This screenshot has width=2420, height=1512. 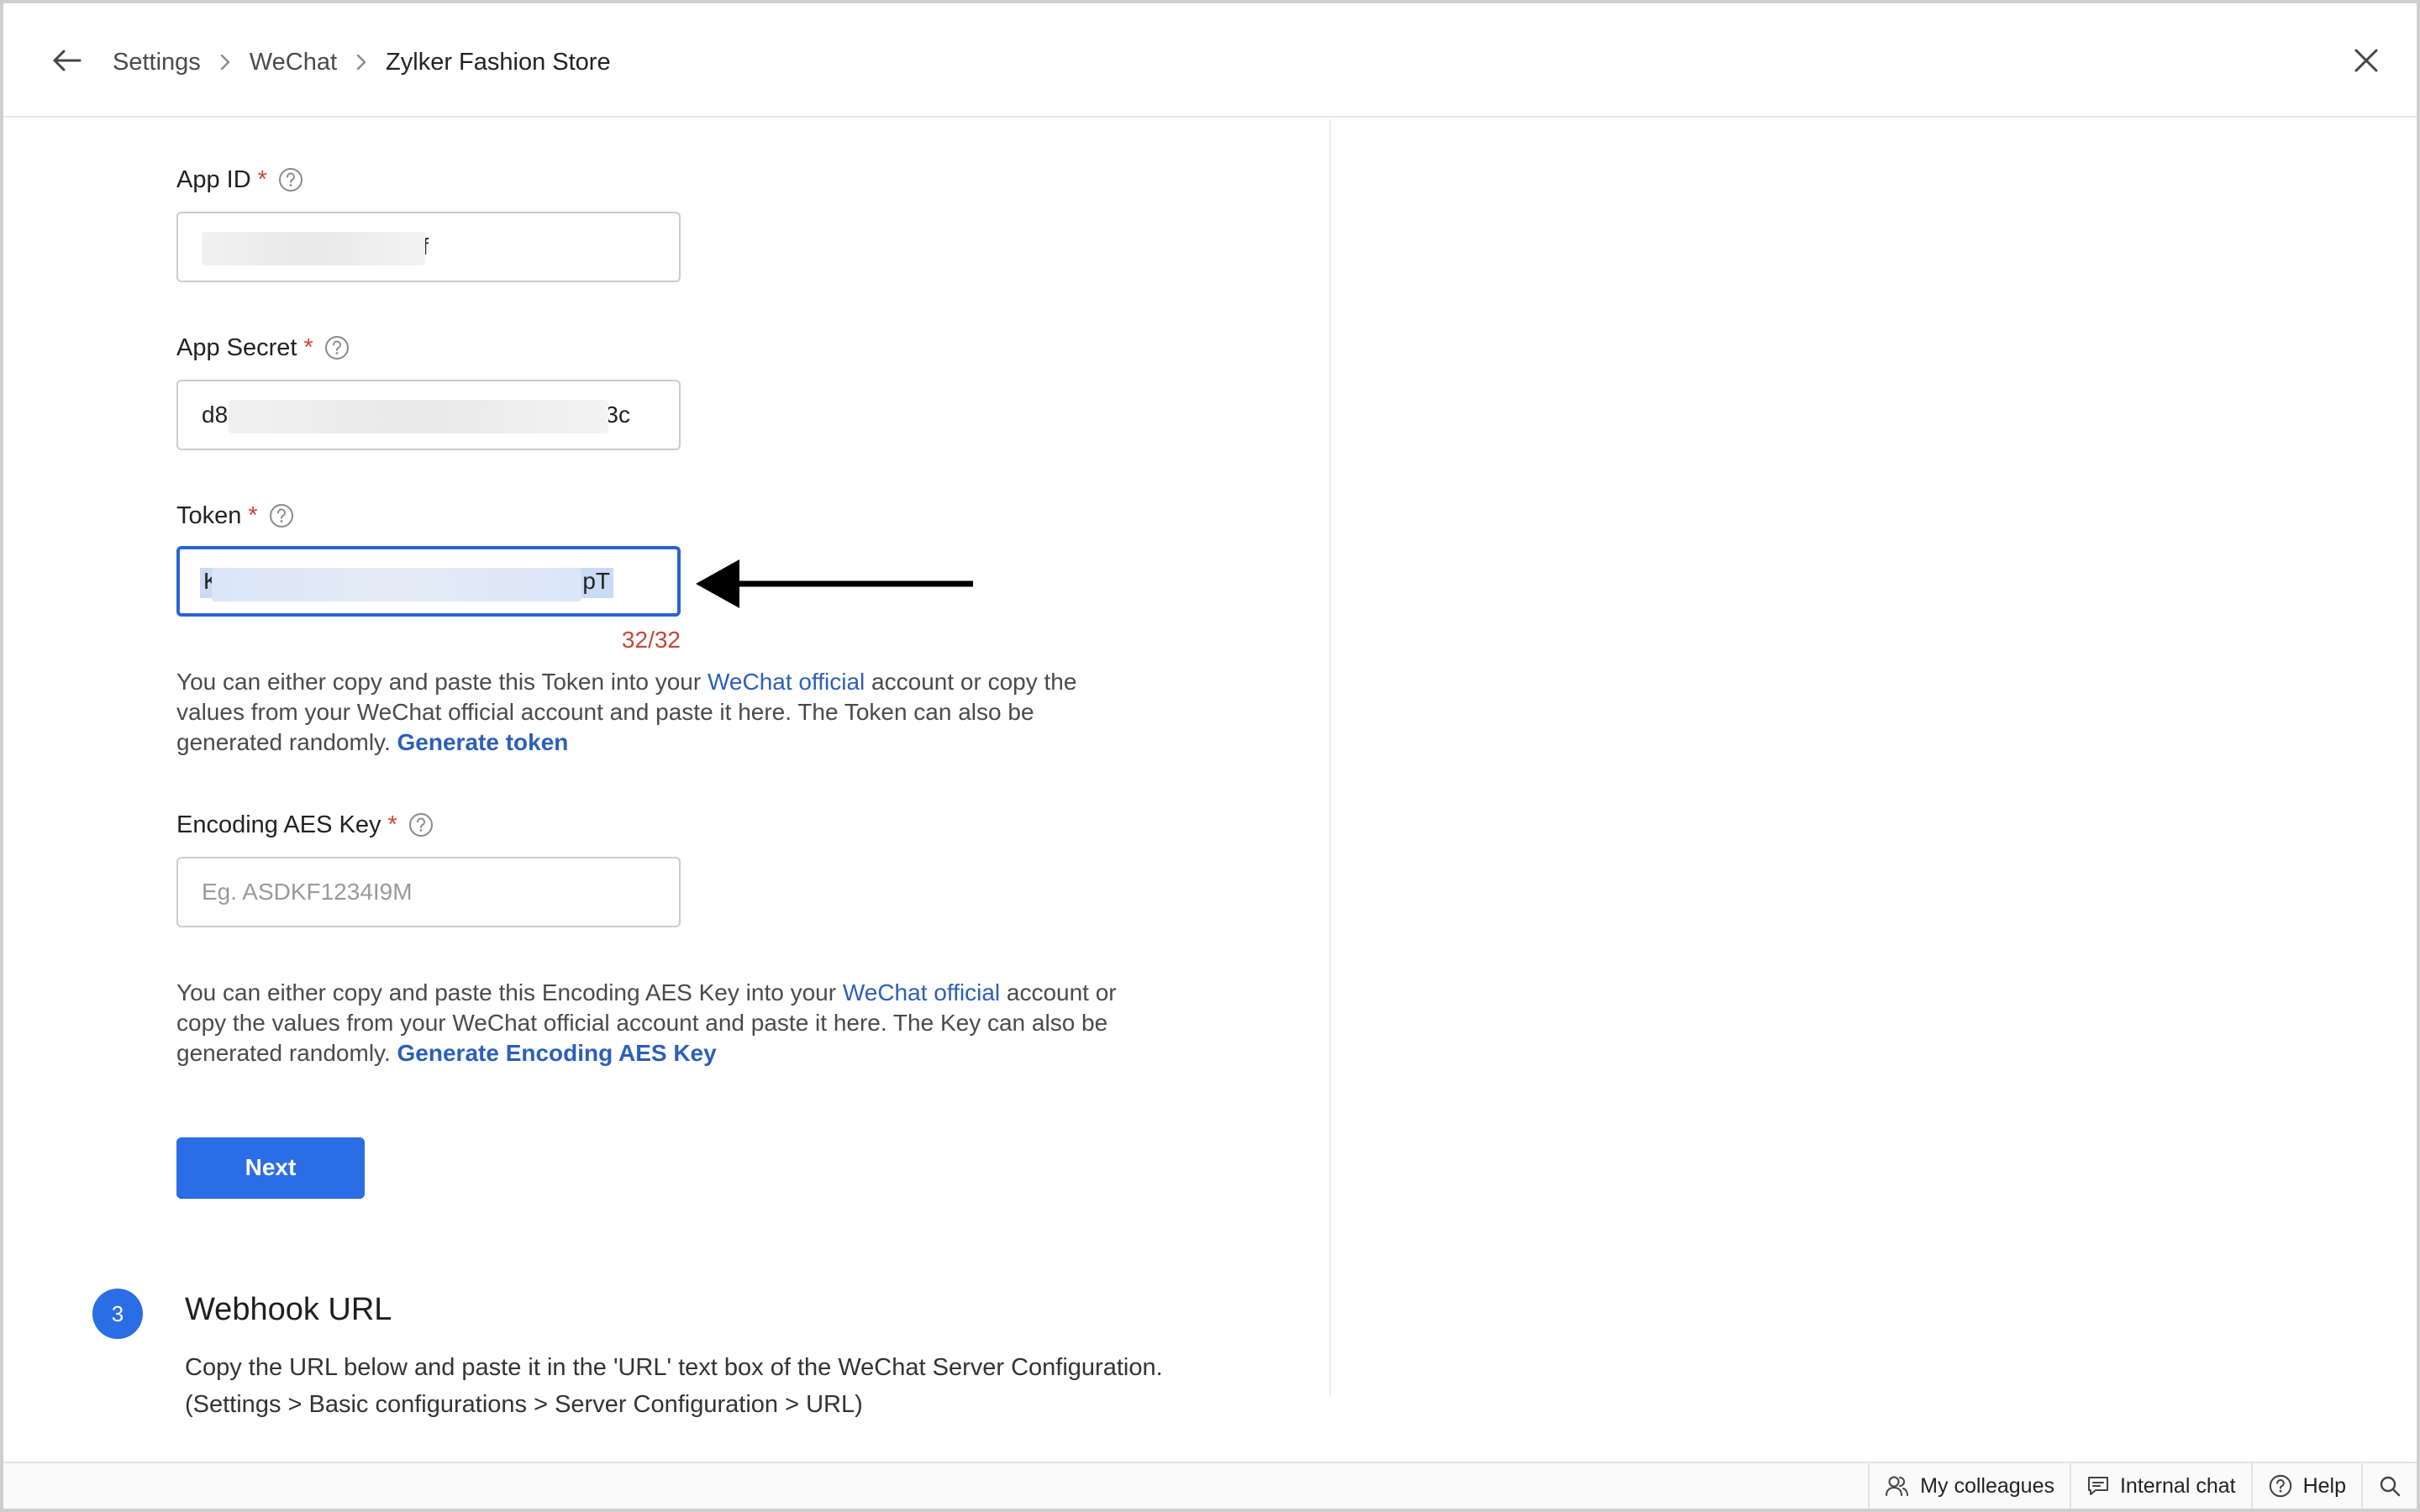 I want to click on my-colleagues-button: My colleagues, so click(x=1969, y=1486).